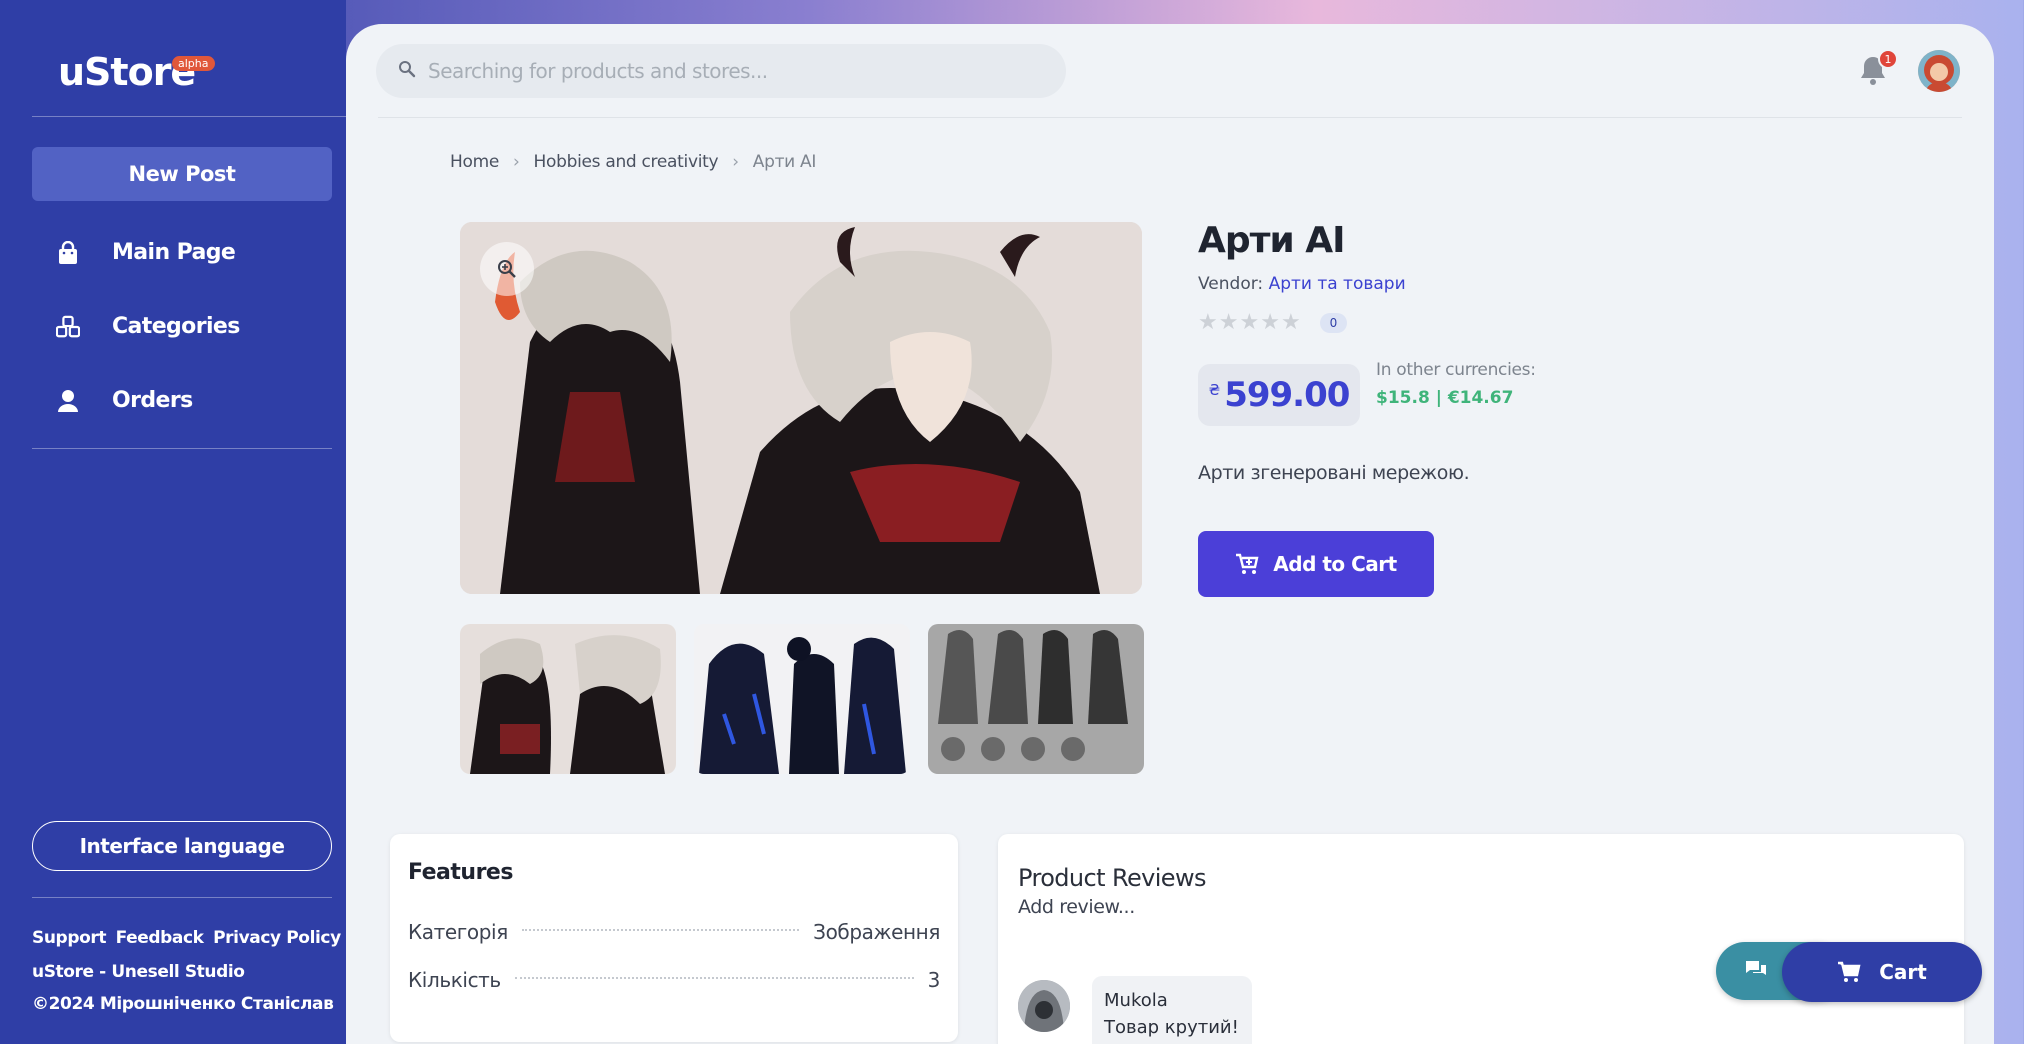 Image resolution: width=2024 pixels, height=1044 pixels. Describe the element at coordinates (1849, 972) in the screenshot. I see `cart-icon` at that location.